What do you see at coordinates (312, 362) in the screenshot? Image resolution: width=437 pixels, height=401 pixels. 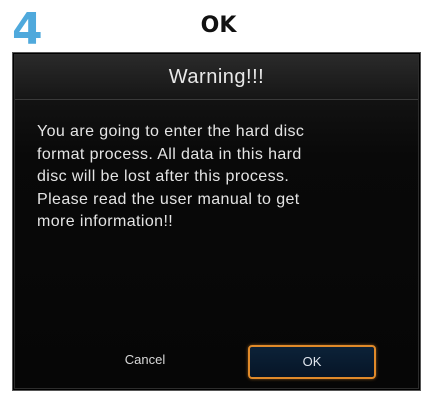 I see `ok-button: OK` at bounding box center [312, 362].